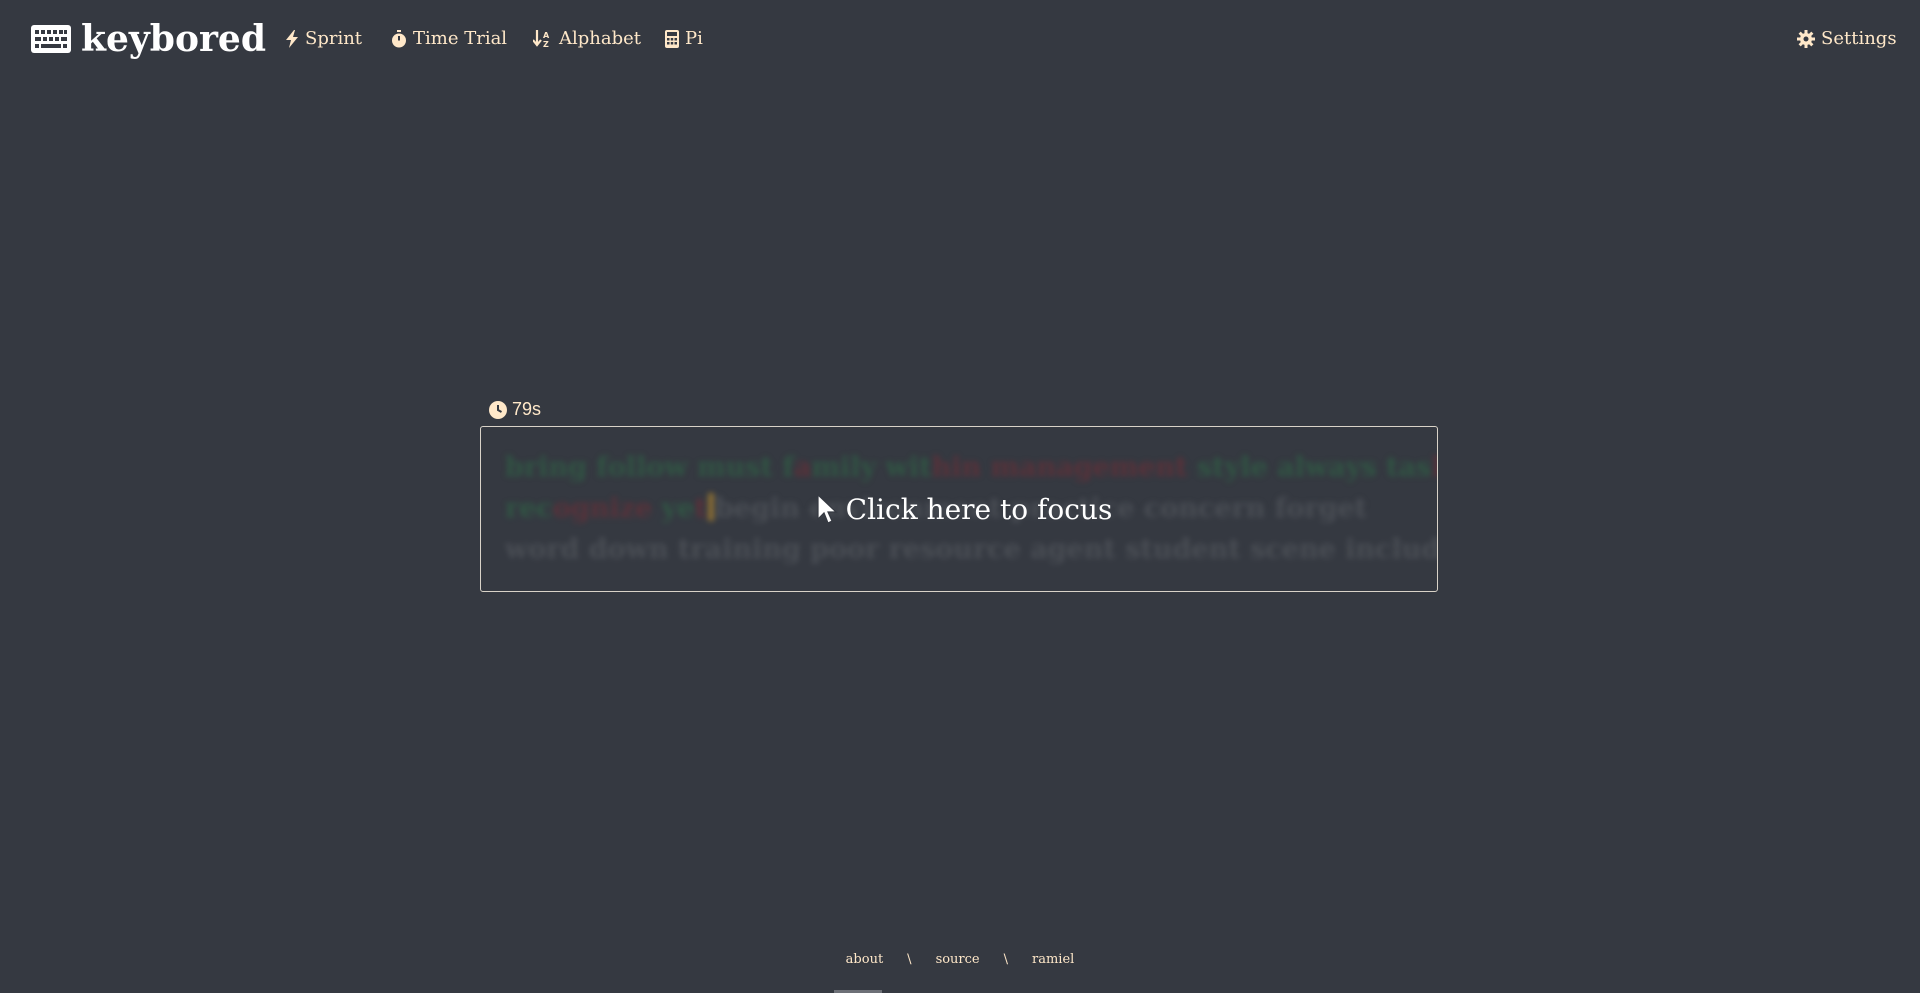 Image resolution: width=1920 pixels, height=993 pixels. What do you see at coordinates (600, 38) in the screenshot?
I see `nav-alphabet-label: Alphabet` at bounding box center [600, 38].